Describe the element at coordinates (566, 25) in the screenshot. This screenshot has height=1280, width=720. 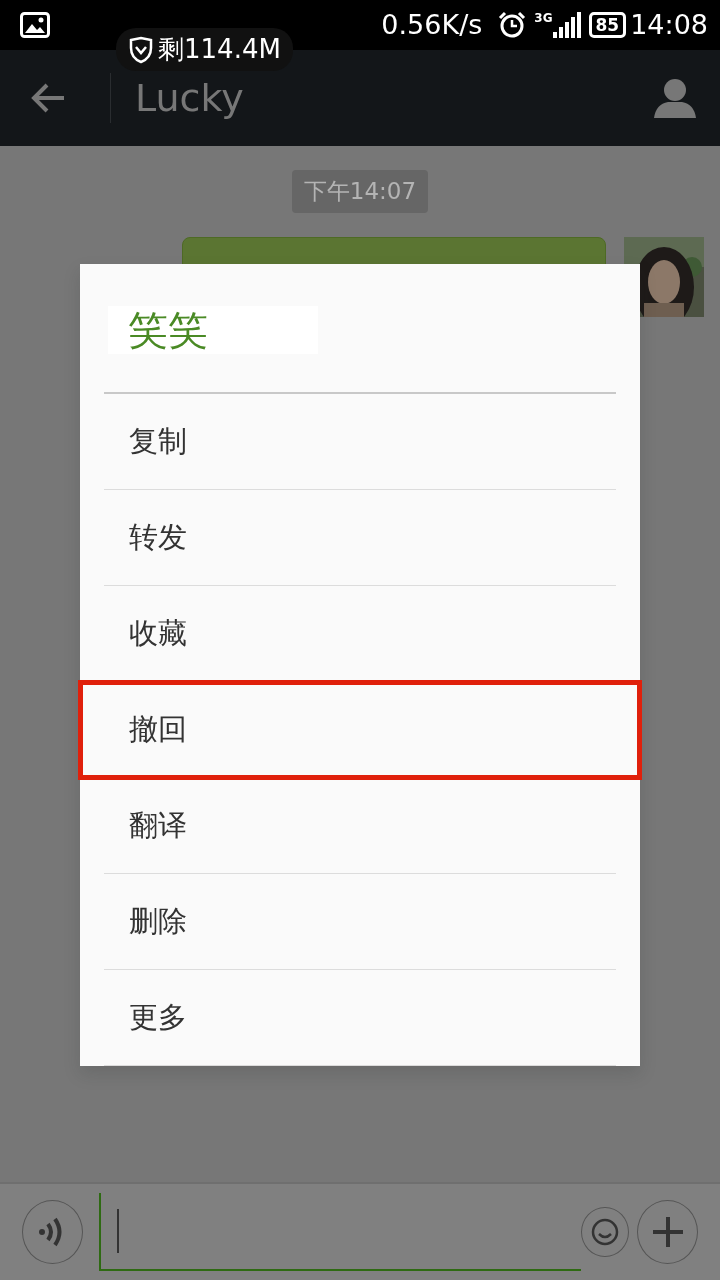
I see `signal-icon` at that location.